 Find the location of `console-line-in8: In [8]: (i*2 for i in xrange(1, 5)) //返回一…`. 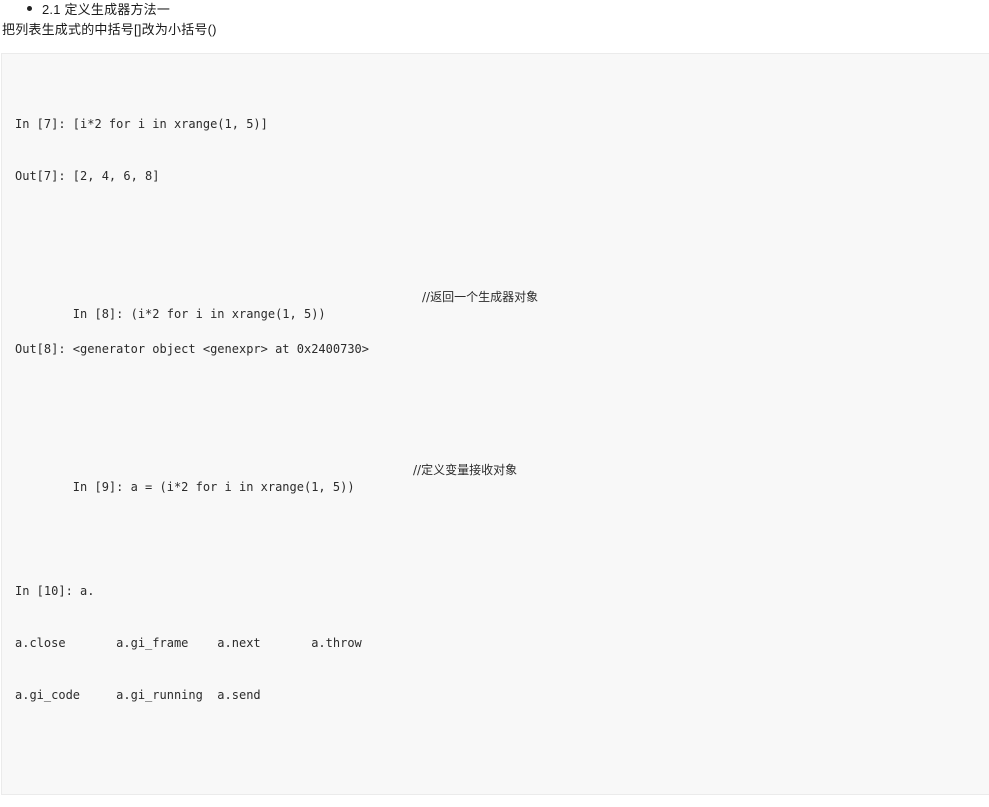

console-line-in8: In [8]: (i*2 for i in xrange(1, 5)) //返回一… is located at coordinates (502, 305).